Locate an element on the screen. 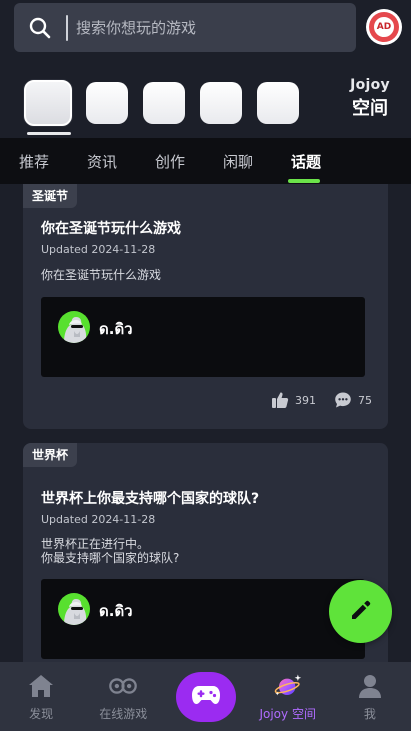 The image size is (411, 731). nav-label: 发现 is located at coordinates (41, 714).